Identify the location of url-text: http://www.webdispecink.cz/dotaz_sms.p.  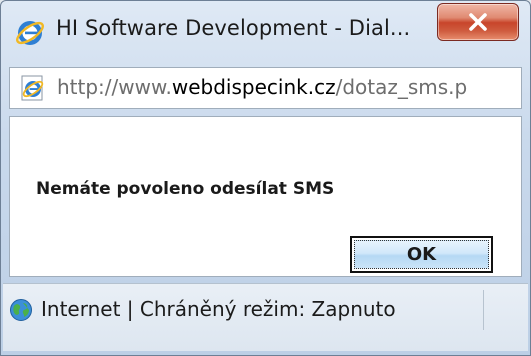
(262, 87).